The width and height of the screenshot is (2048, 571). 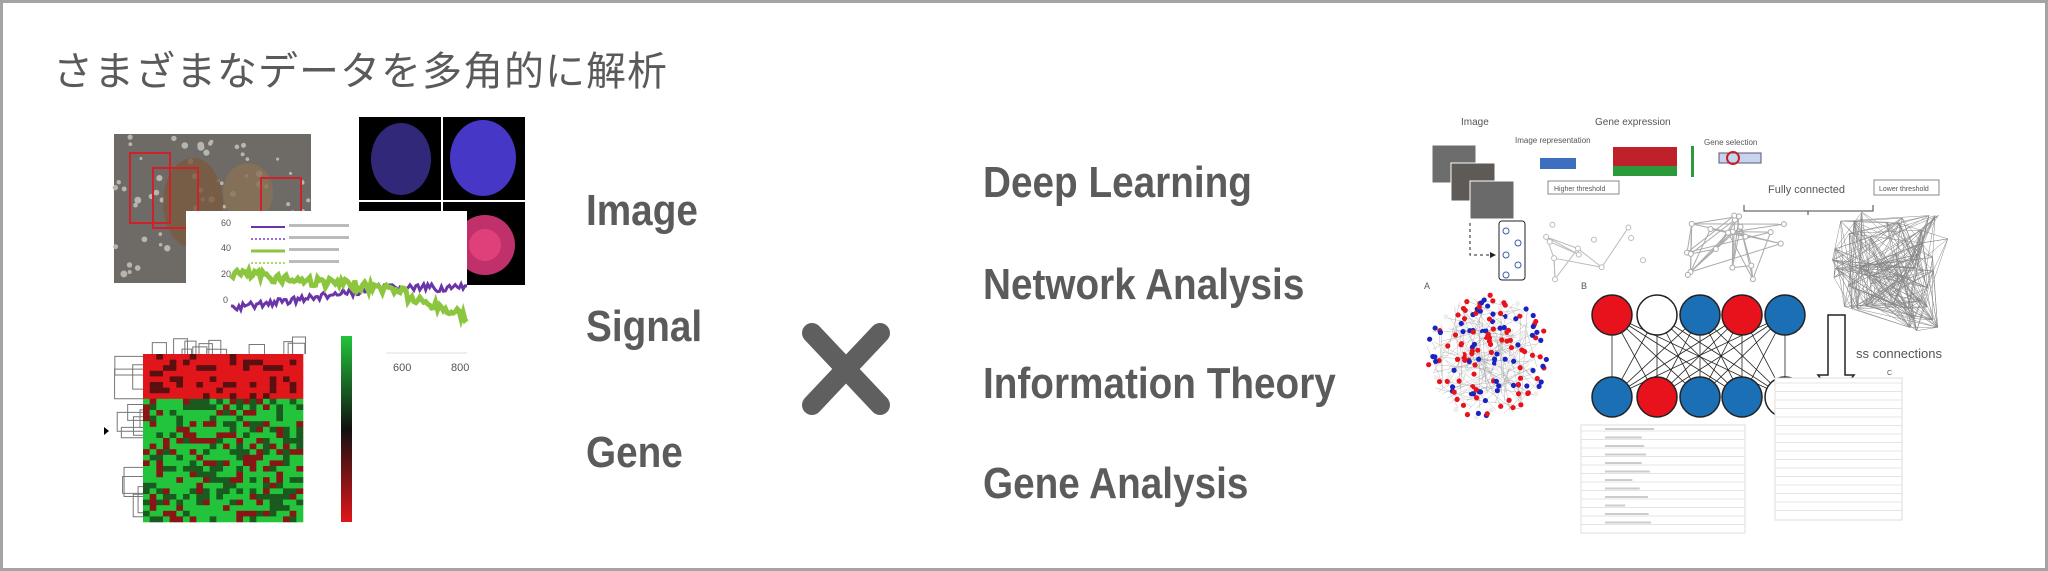 What do you see at coordinates (1633, 122) in the screenshot?
I see `gene-expression-label: Gene expression` at bounding box center [1633, 122].